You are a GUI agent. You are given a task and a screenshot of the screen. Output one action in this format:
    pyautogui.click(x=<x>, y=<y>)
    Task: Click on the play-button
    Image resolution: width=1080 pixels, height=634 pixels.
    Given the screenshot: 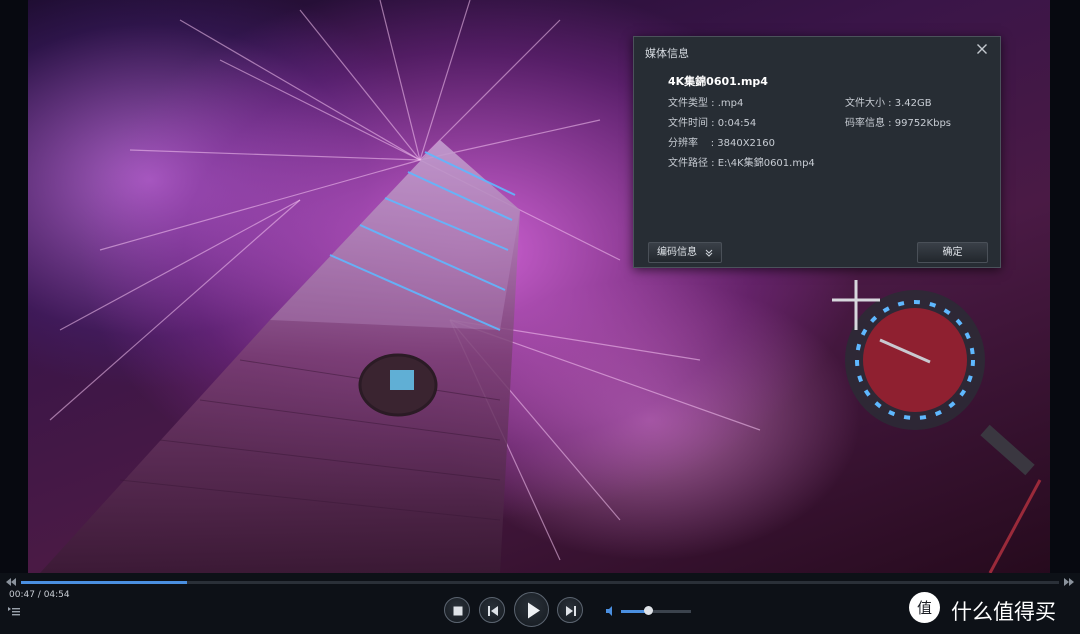 What is the action you would take?
    pyautogui.click(x=531, y=609)
    